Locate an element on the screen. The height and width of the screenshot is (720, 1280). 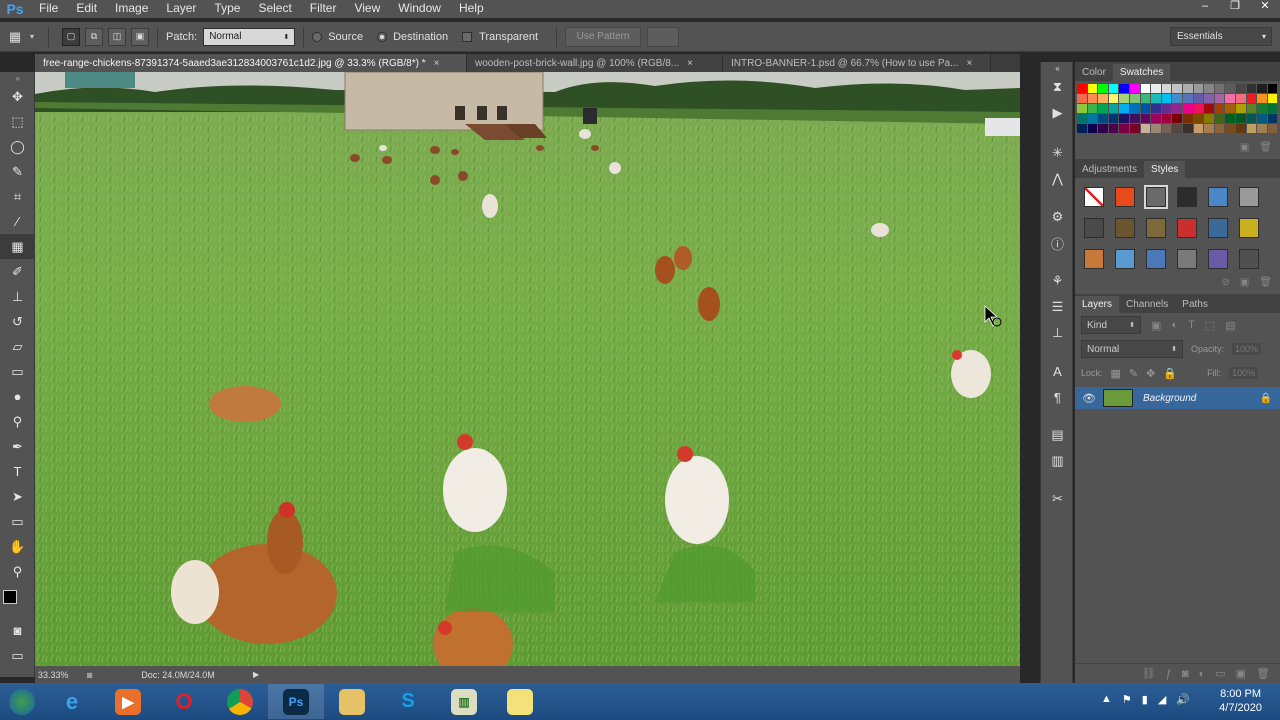
properties-icon: ☰ is located at coordinates (1057, 307).